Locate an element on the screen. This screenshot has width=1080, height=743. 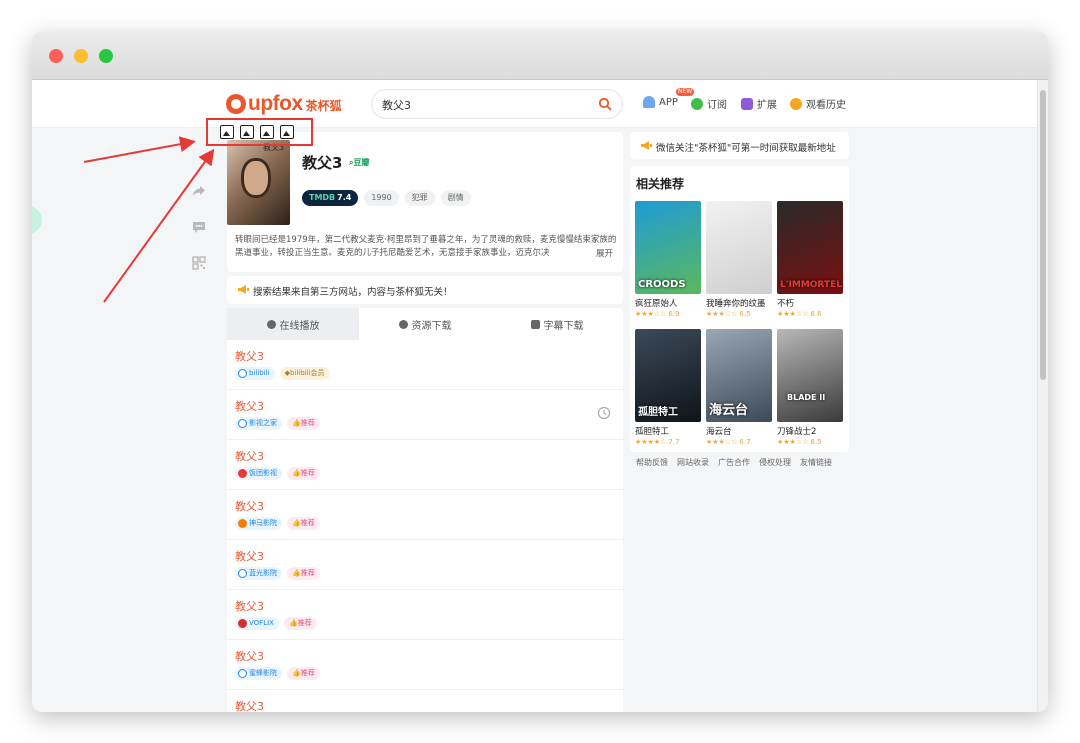
source-badge: 饭团影视 is located at coordinates (258, 473).